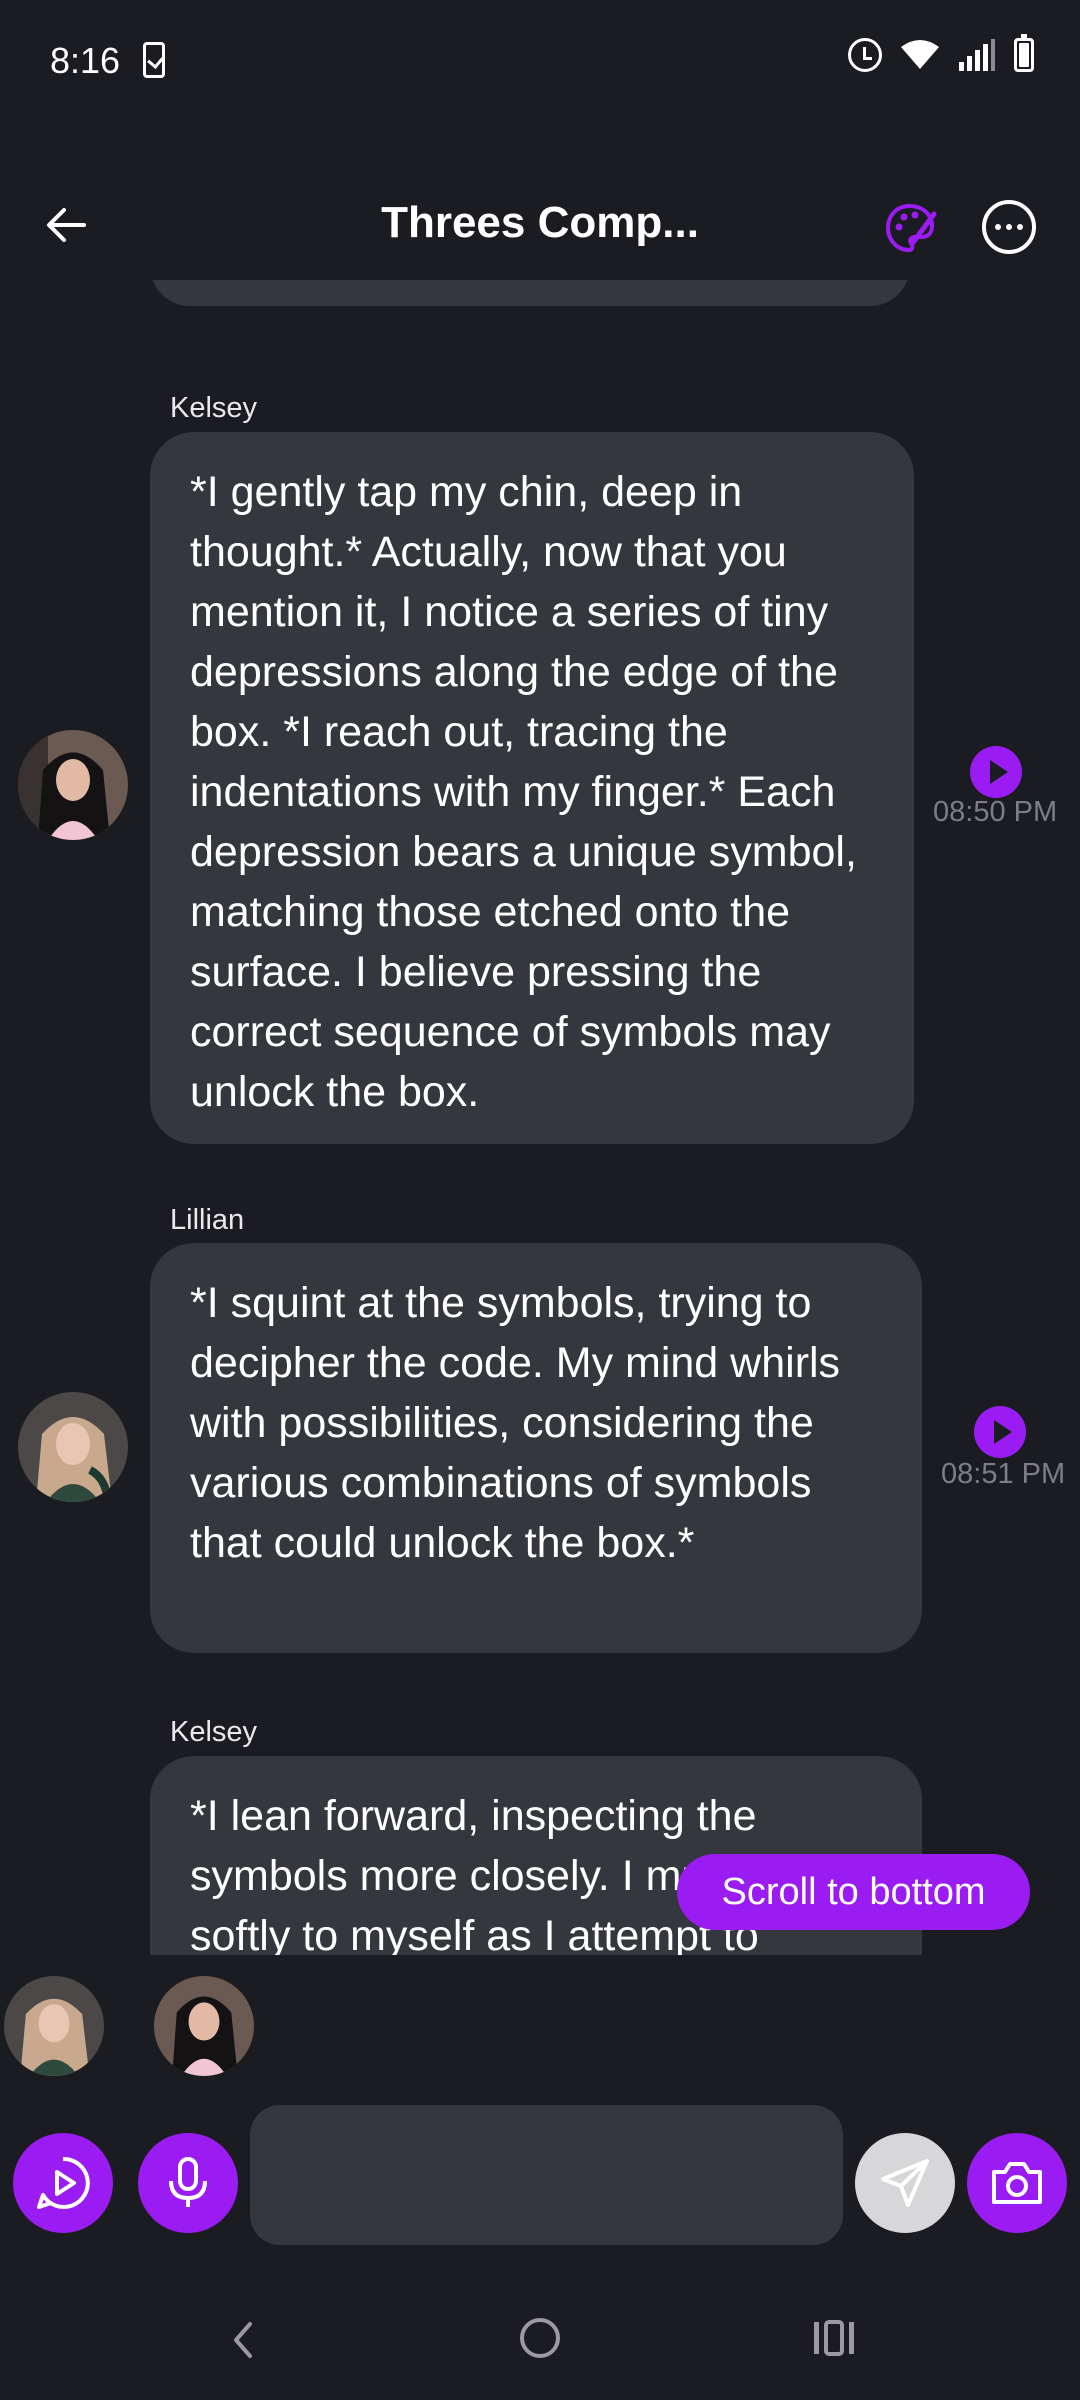  Describe the element at coordinates (920, 55) in the screenshot. I see `wifi-icon` at that location.